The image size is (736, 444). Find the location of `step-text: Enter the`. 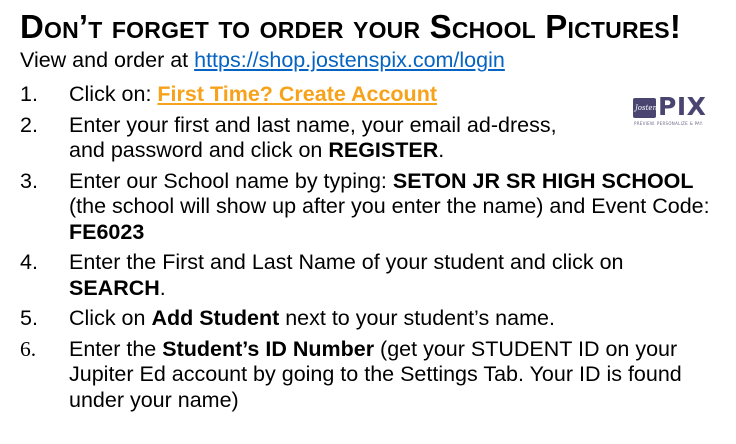

step-text: Enter the is located at coordinates (116, 348).